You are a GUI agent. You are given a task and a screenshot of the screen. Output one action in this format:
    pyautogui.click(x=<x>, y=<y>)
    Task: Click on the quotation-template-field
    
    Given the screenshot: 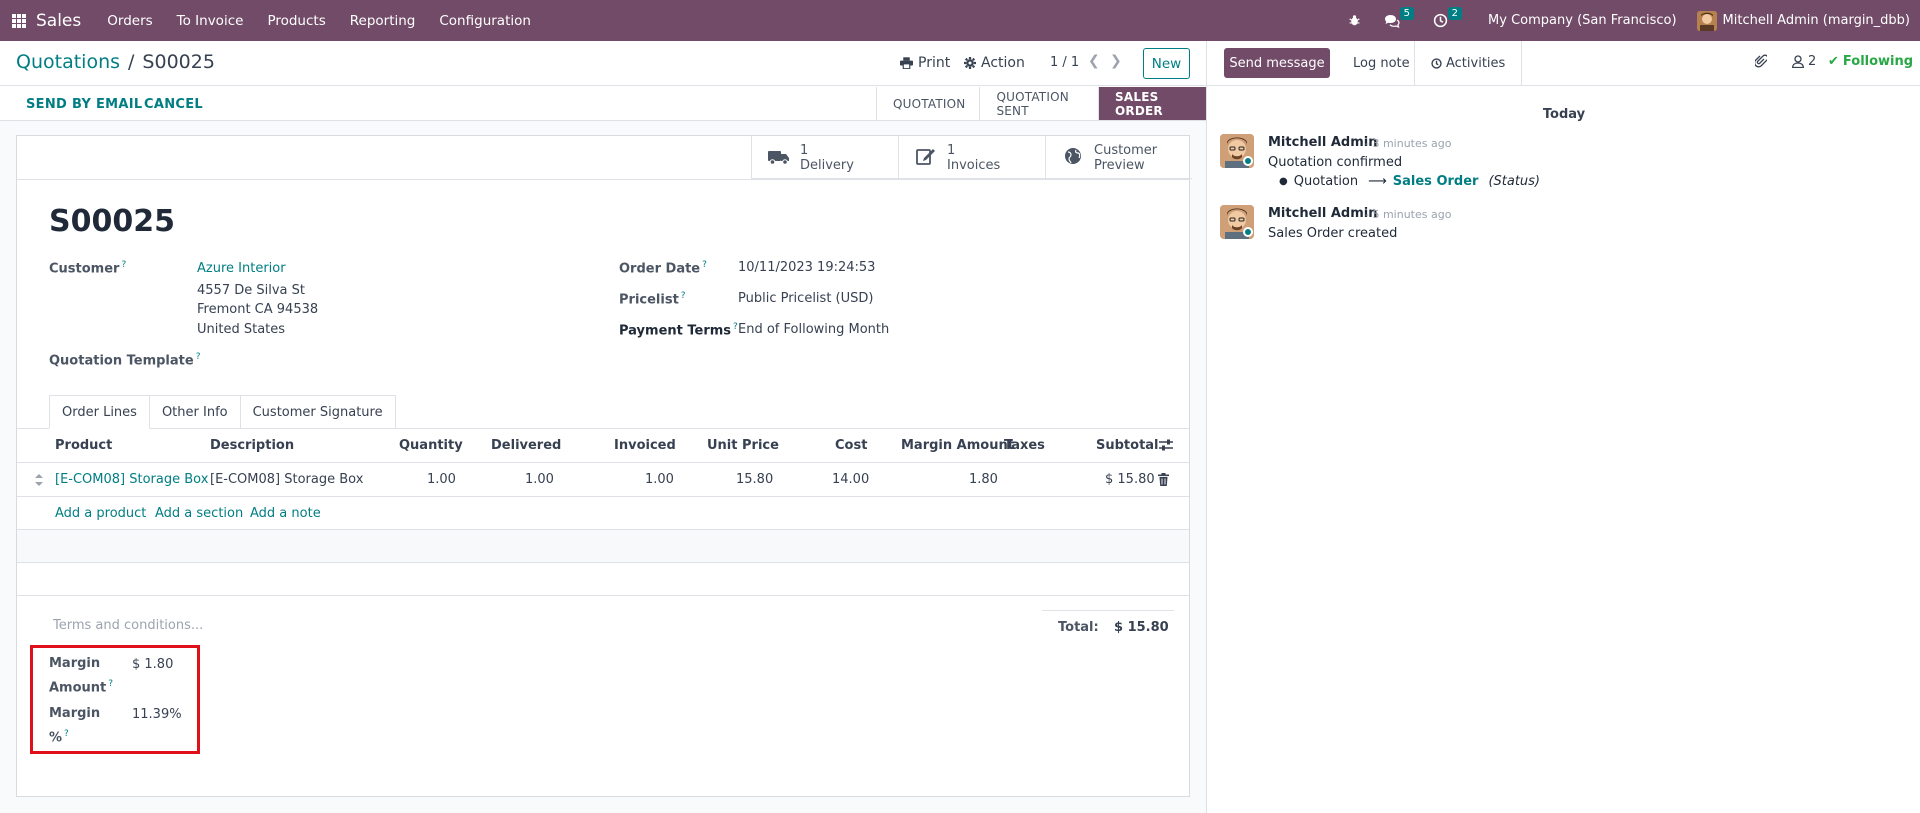 What is the action you would take?
    pyautogui.click(x=347, y=360)
    